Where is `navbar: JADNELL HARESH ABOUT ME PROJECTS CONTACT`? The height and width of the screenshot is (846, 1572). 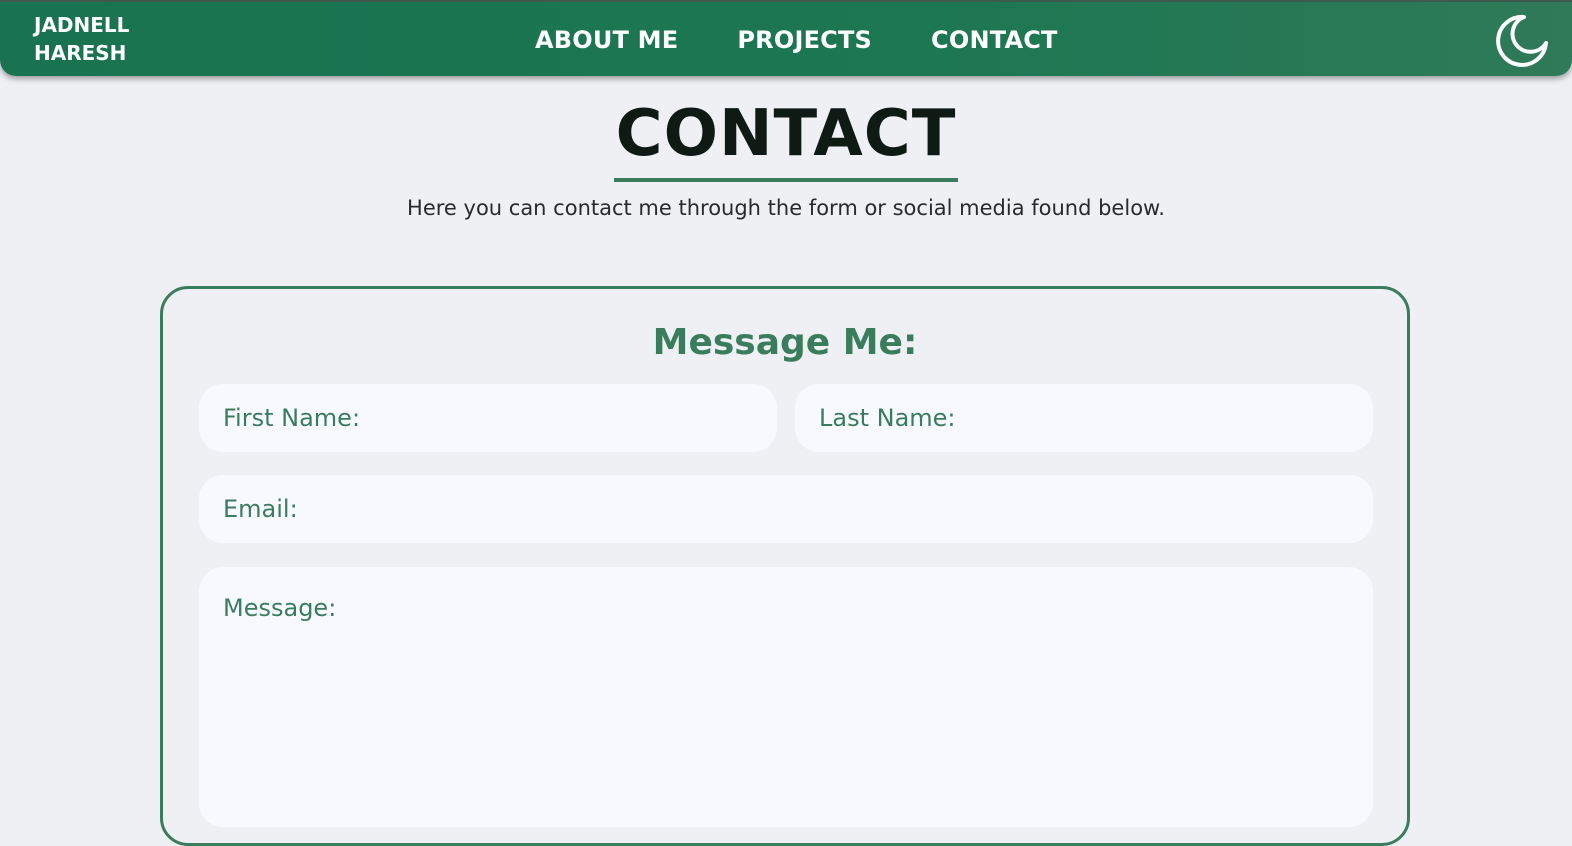
navbar: JADNELL HARESH ABOUT ME PROJECTS CONTACT is located at coordinates (786, 38).